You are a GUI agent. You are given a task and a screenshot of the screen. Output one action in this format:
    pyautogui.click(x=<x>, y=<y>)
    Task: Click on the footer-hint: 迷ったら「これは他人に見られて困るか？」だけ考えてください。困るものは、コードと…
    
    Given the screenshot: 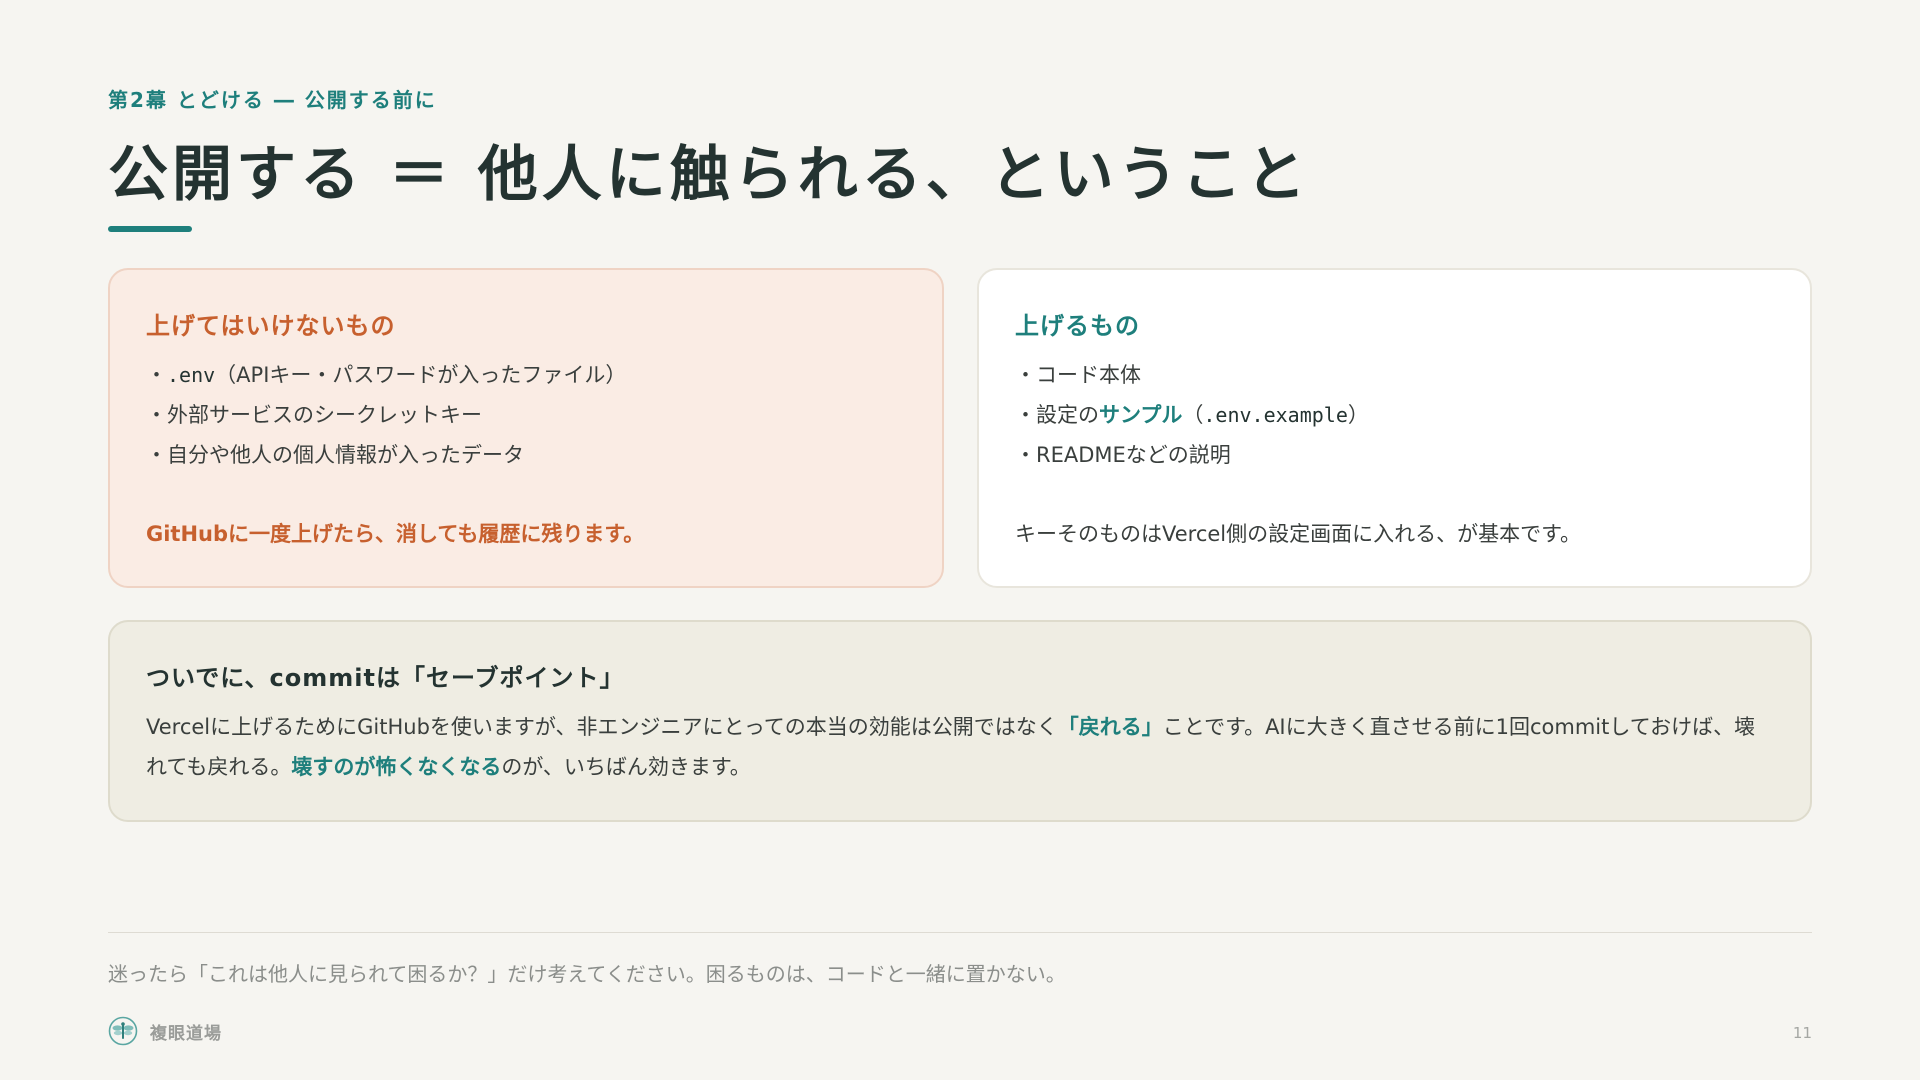 What is the action you would take?
    pyautogui.click(x=587, y=974)
    